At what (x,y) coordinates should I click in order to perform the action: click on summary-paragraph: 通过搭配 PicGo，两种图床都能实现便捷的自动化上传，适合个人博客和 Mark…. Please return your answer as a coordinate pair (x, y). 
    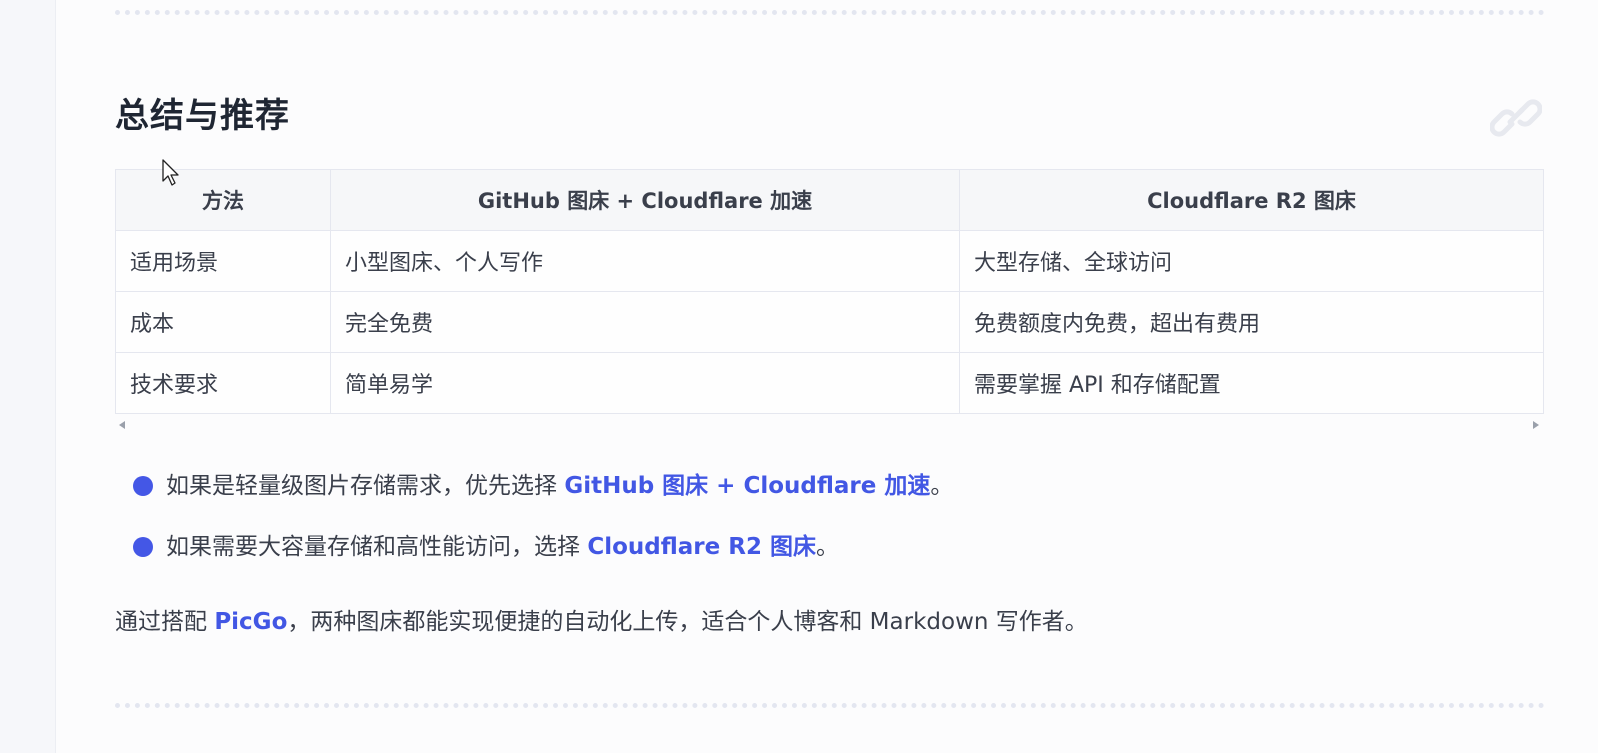
    Looking at the image, I should click on (601, 622).